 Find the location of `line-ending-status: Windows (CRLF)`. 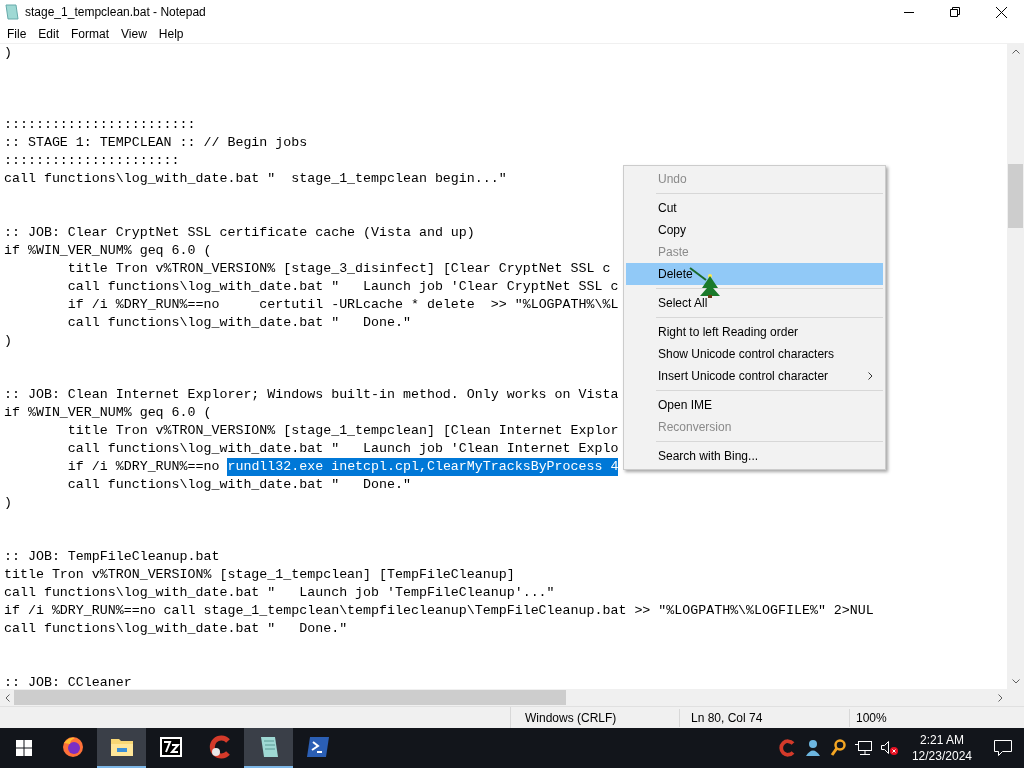

line-ending-status: Windows (CRLF) is located at coordinates (595, 717).